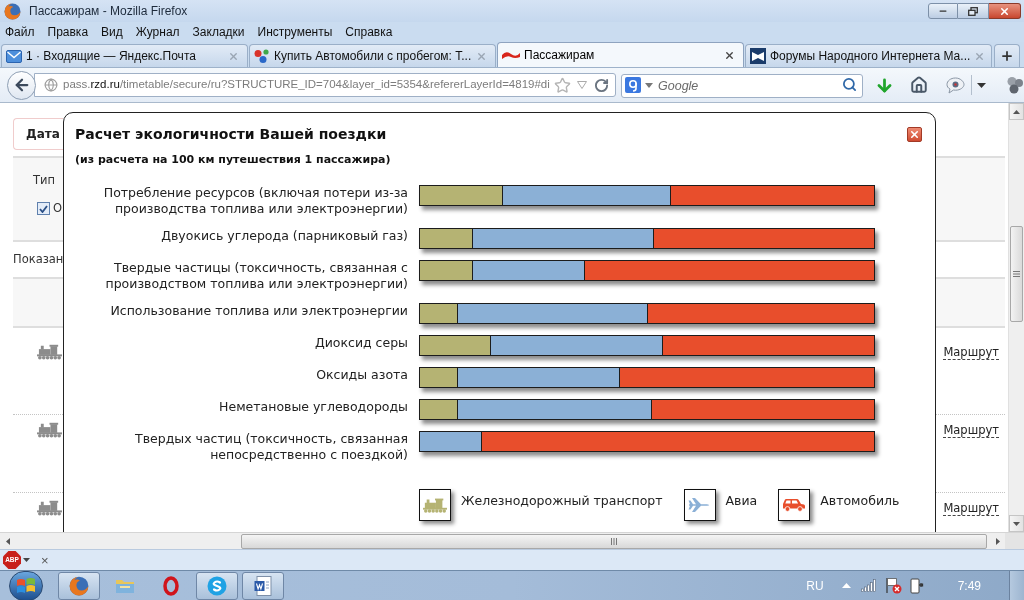 This screenshot has height=600, width=1024. What do you see at coordinates (997, 541) in the screenshot?
I see `triangle-right-icon` at bounding box center [997, 541].